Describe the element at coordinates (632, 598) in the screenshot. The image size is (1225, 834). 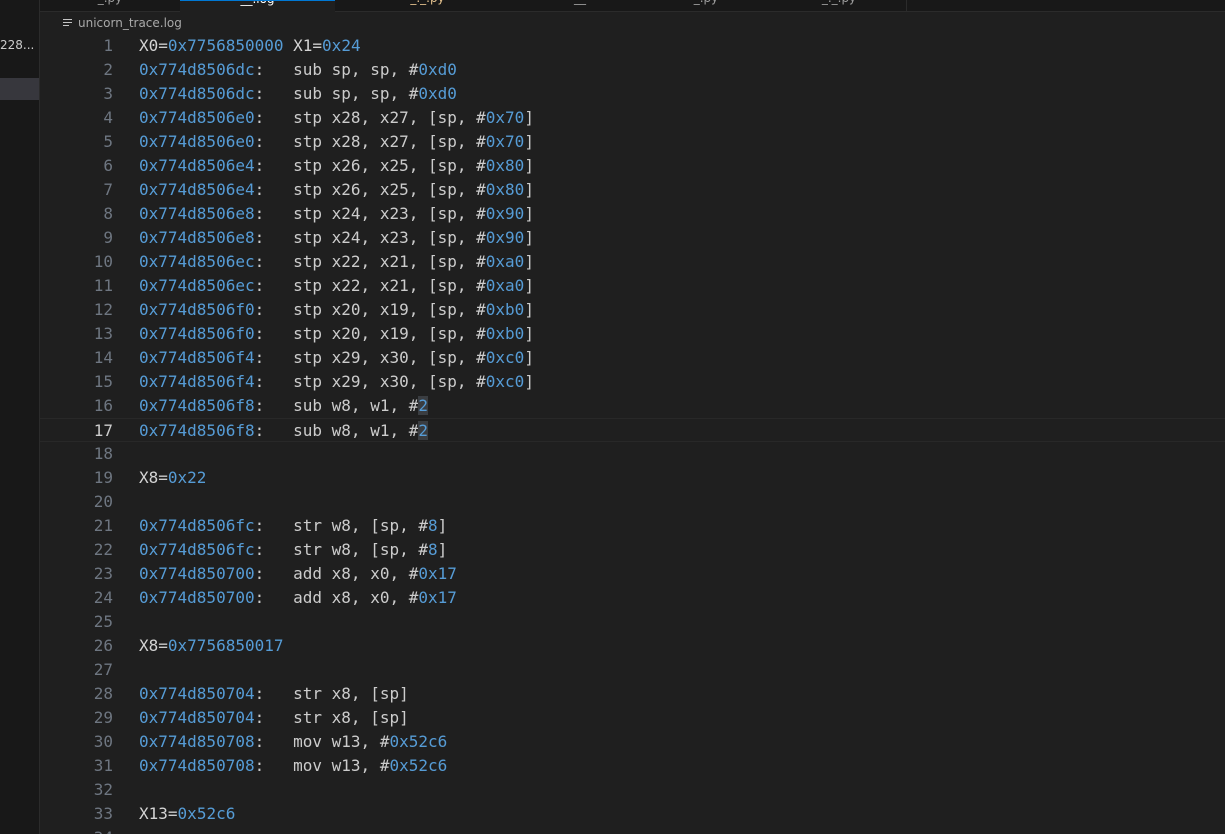
I see `code-line: 24 0x774d850700: add x8, x0, #0x17` at that location.